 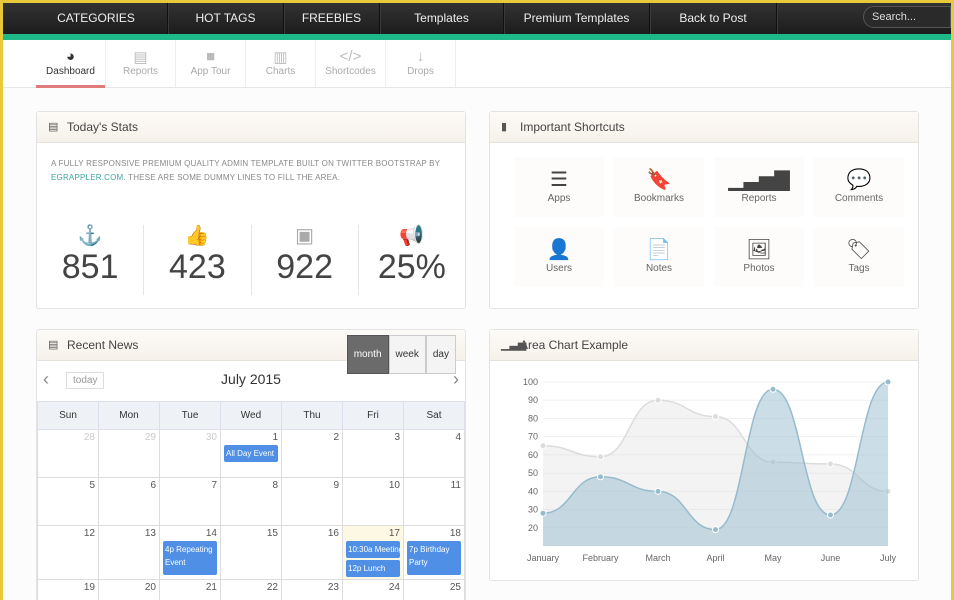 I want to click on picture-icon: 🖼, so click(x=759, y=250).